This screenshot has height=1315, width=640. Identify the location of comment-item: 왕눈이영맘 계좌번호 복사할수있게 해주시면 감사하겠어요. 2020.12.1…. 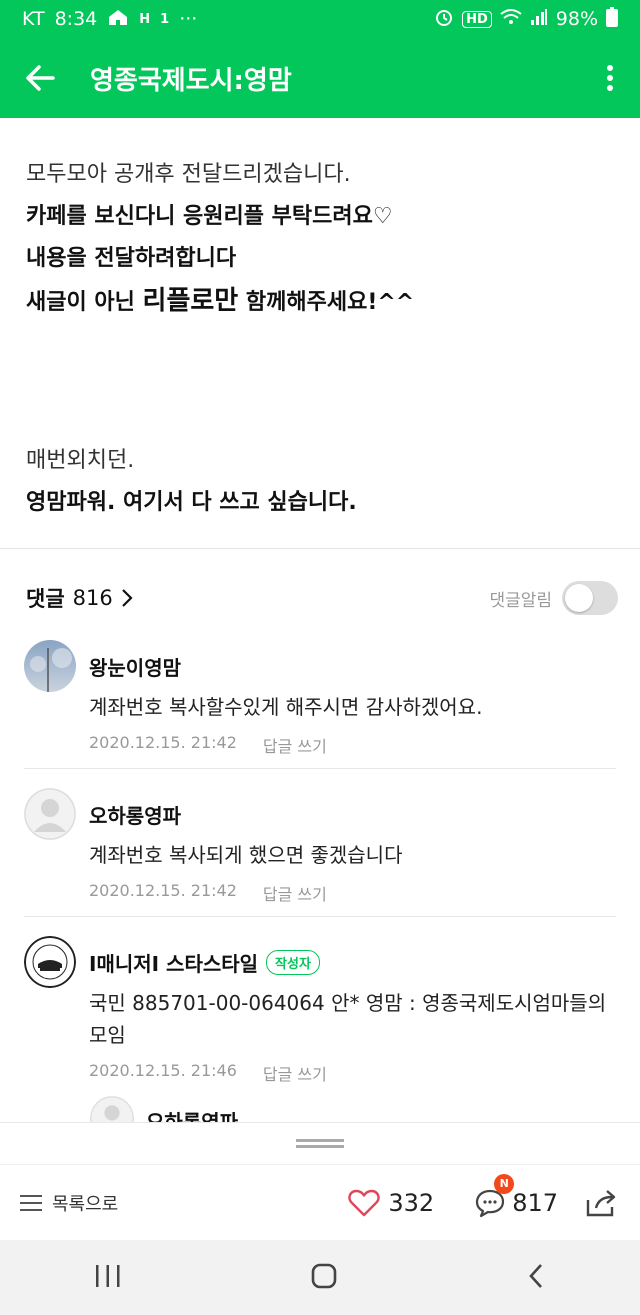
(320, 705).